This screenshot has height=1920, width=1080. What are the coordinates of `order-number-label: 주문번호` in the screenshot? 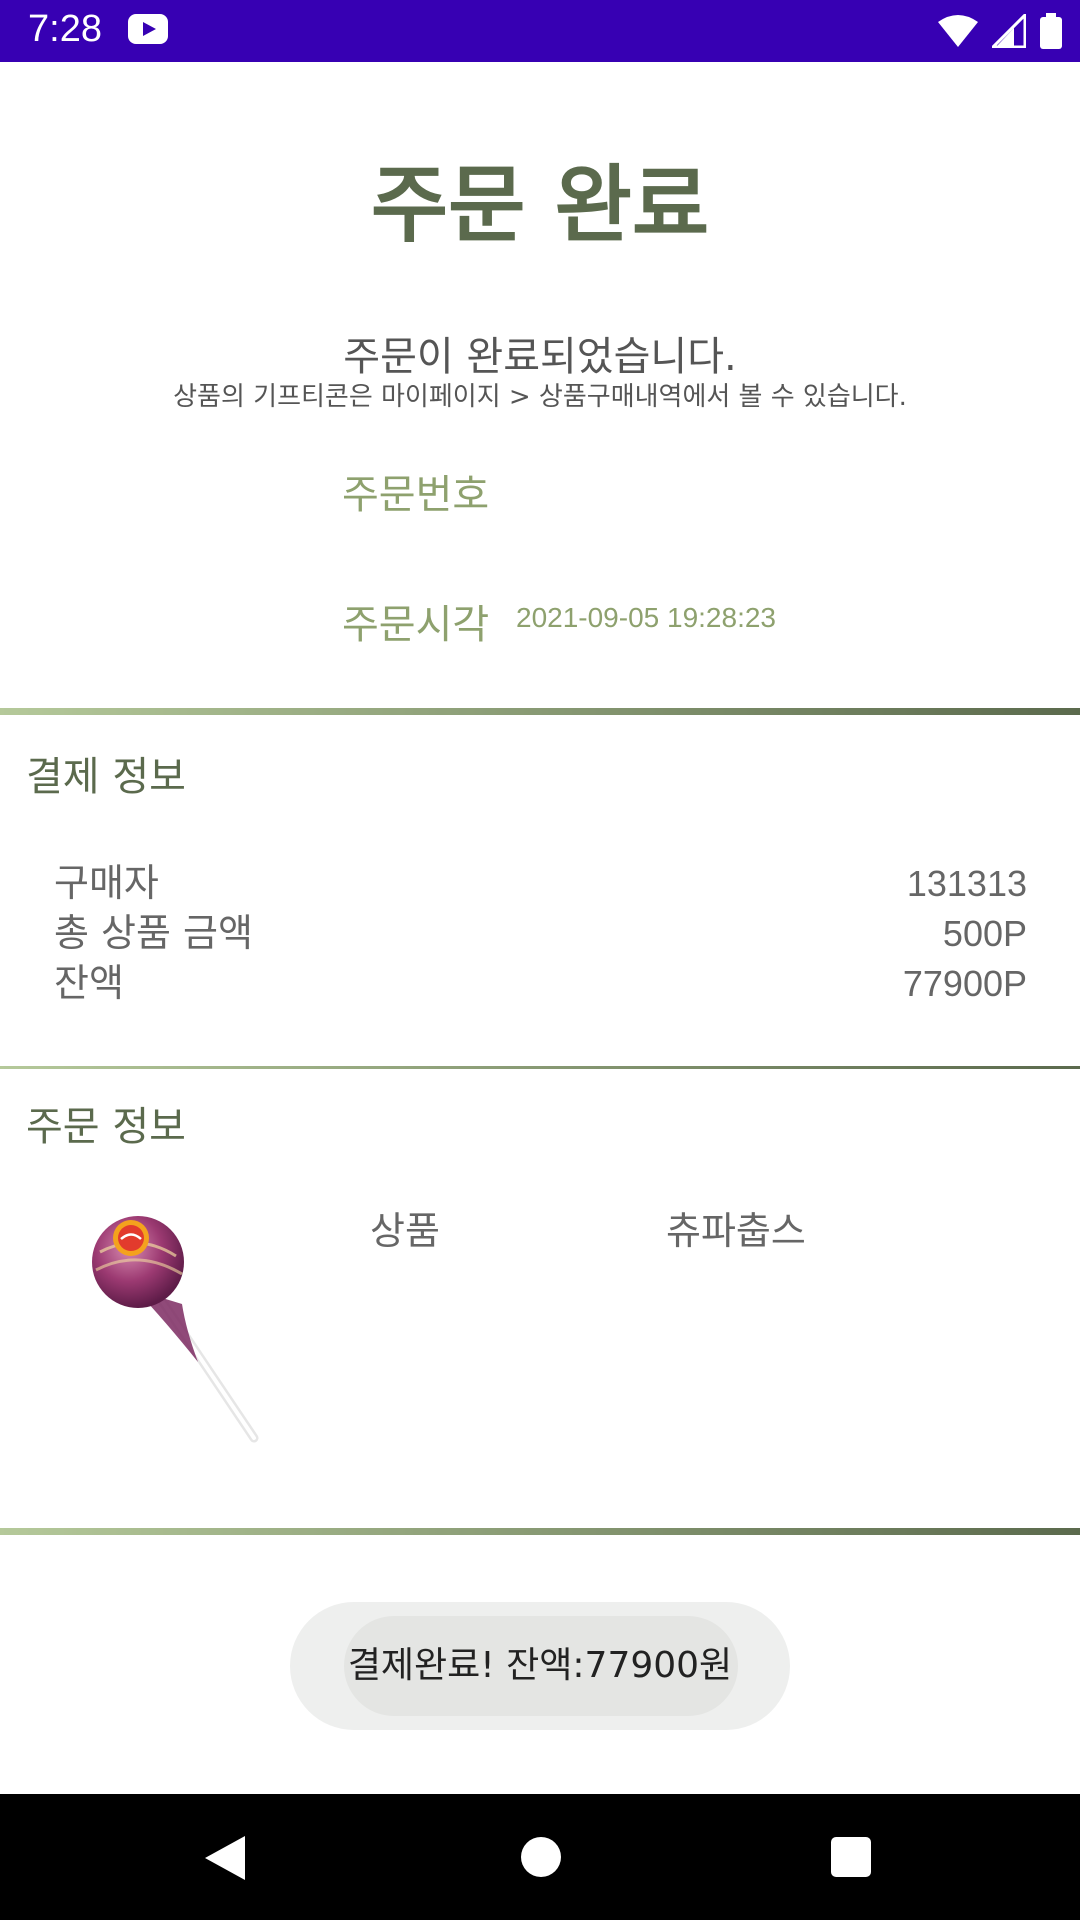 It's located at (416, 495).